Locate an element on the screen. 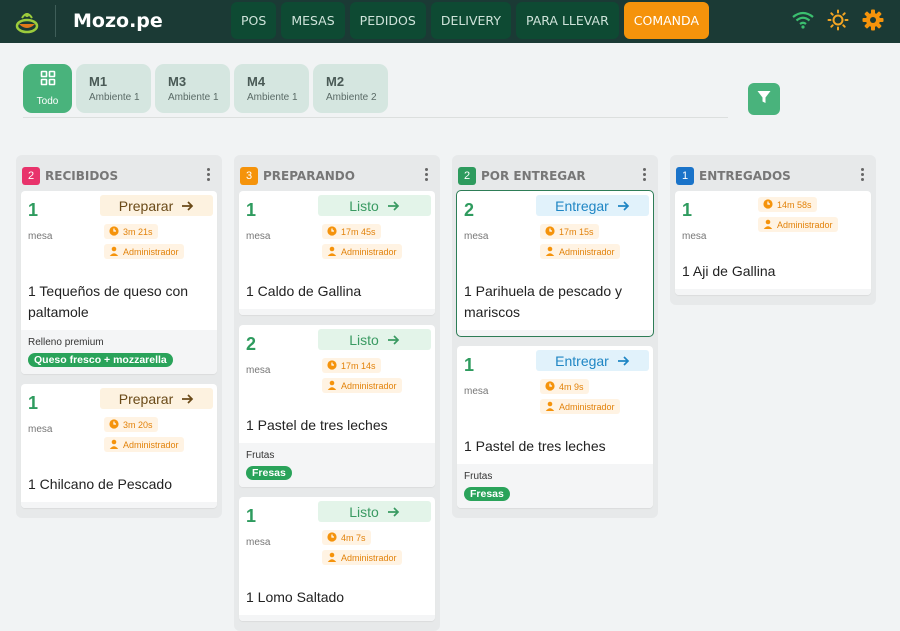  tab-comanda: COMANDA is located at coordinates (666, 20).